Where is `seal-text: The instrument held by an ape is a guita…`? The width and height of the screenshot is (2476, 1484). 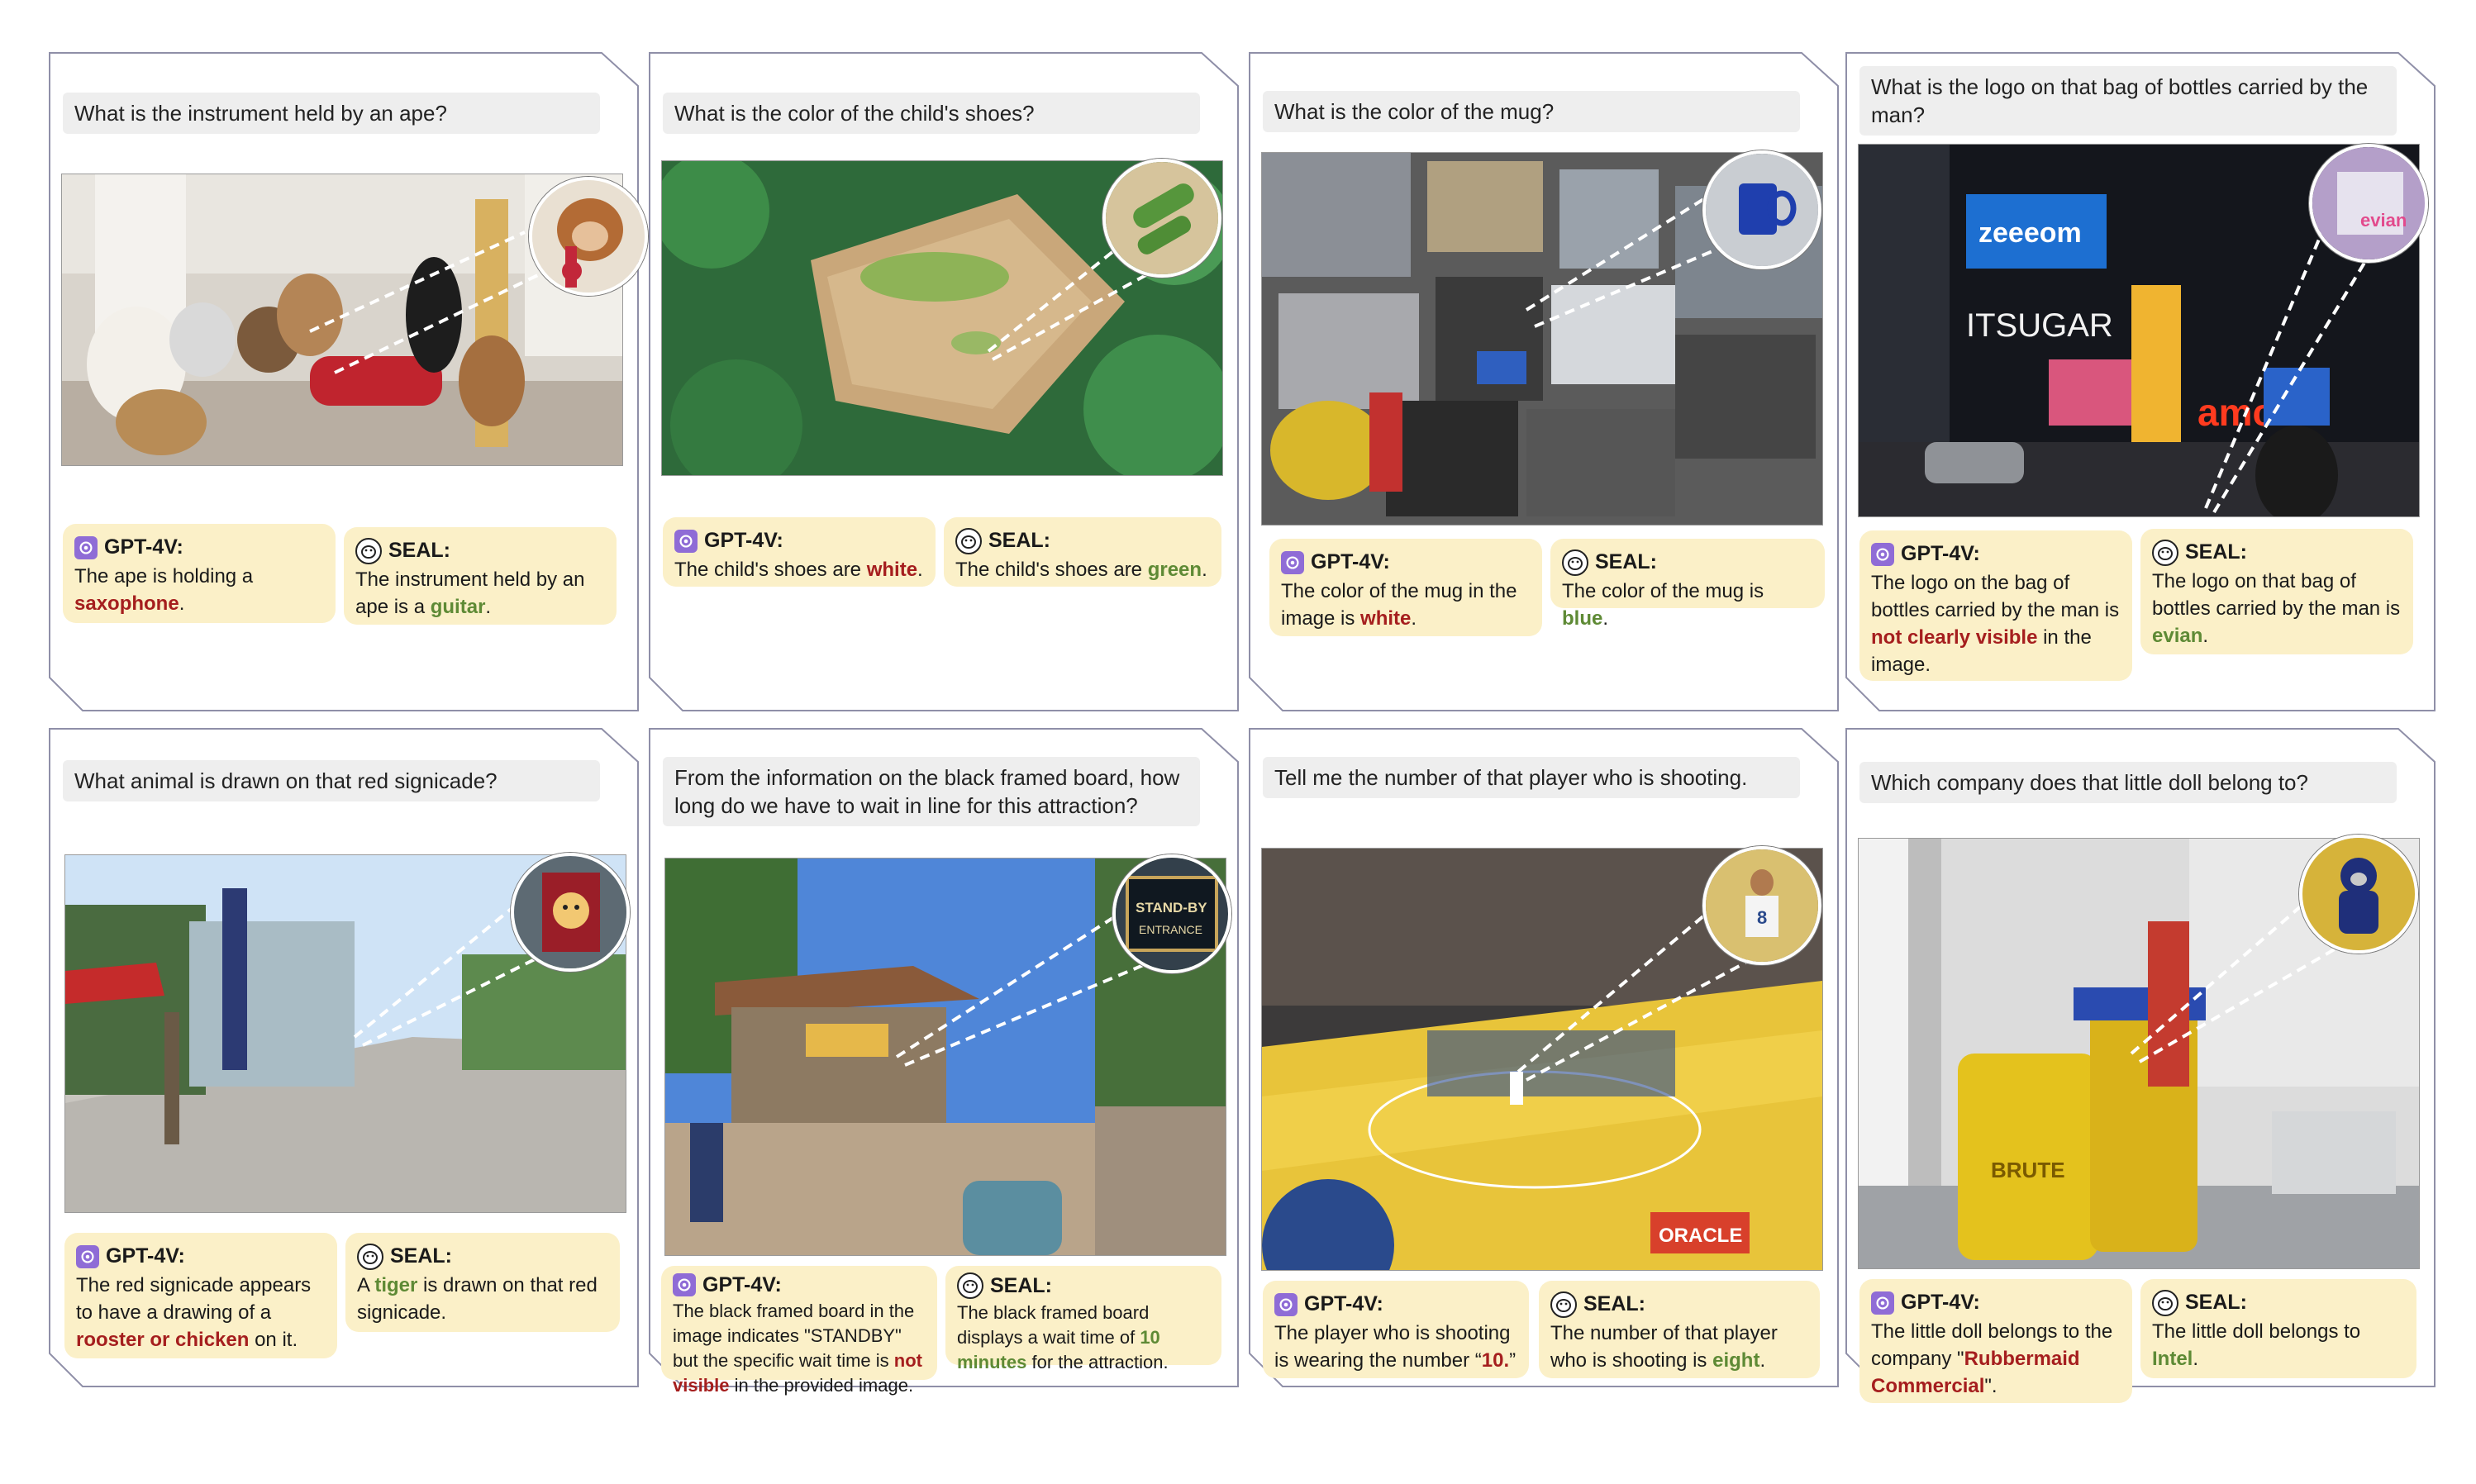 seal-text: The instrument held by an ape is a guita… is located at coordinates (480, 593).